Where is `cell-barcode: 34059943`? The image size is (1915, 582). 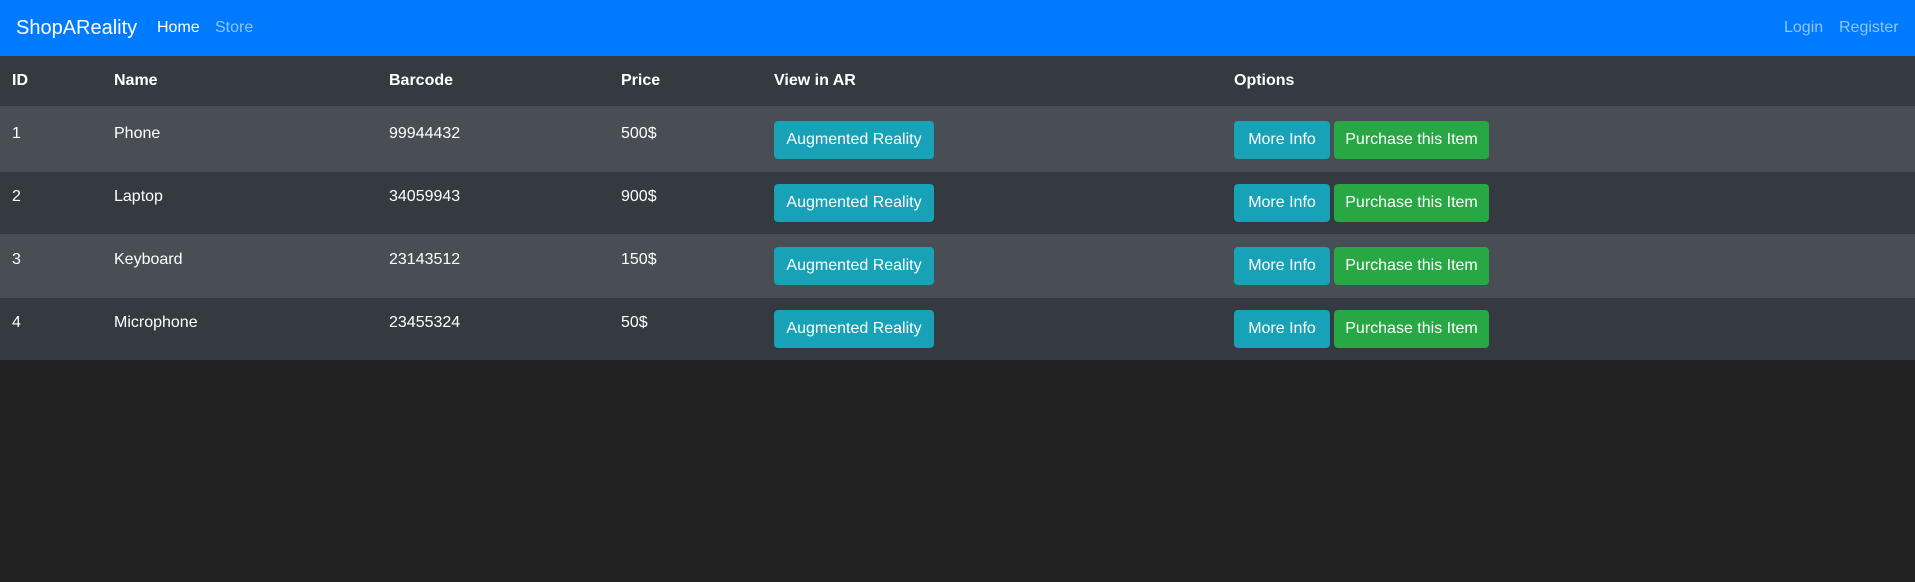 cell-barcode: 34059943 is located at coordinates (425, 196).